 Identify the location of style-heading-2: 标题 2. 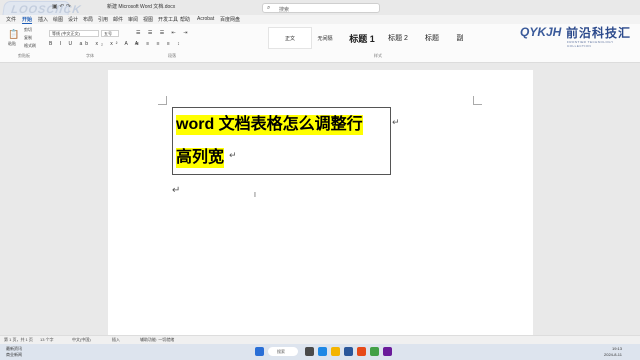
(398, 38).